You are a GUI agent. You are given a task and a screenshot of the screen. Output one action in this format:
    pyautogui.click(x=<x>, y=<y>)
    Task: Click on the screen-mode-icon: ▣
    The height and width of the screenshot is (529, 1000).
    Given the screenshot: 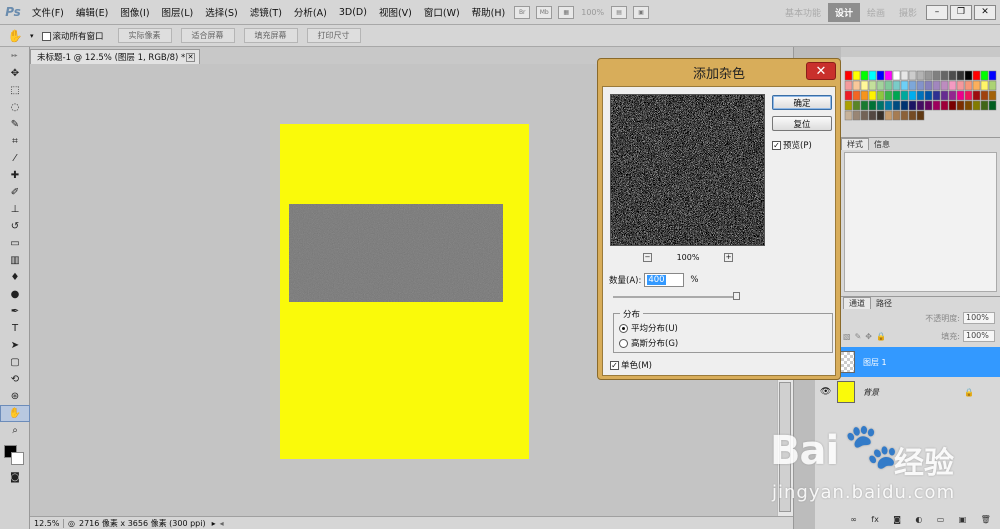 What is the action you would take?
    pyautogui.click(x=641, y=12)
    